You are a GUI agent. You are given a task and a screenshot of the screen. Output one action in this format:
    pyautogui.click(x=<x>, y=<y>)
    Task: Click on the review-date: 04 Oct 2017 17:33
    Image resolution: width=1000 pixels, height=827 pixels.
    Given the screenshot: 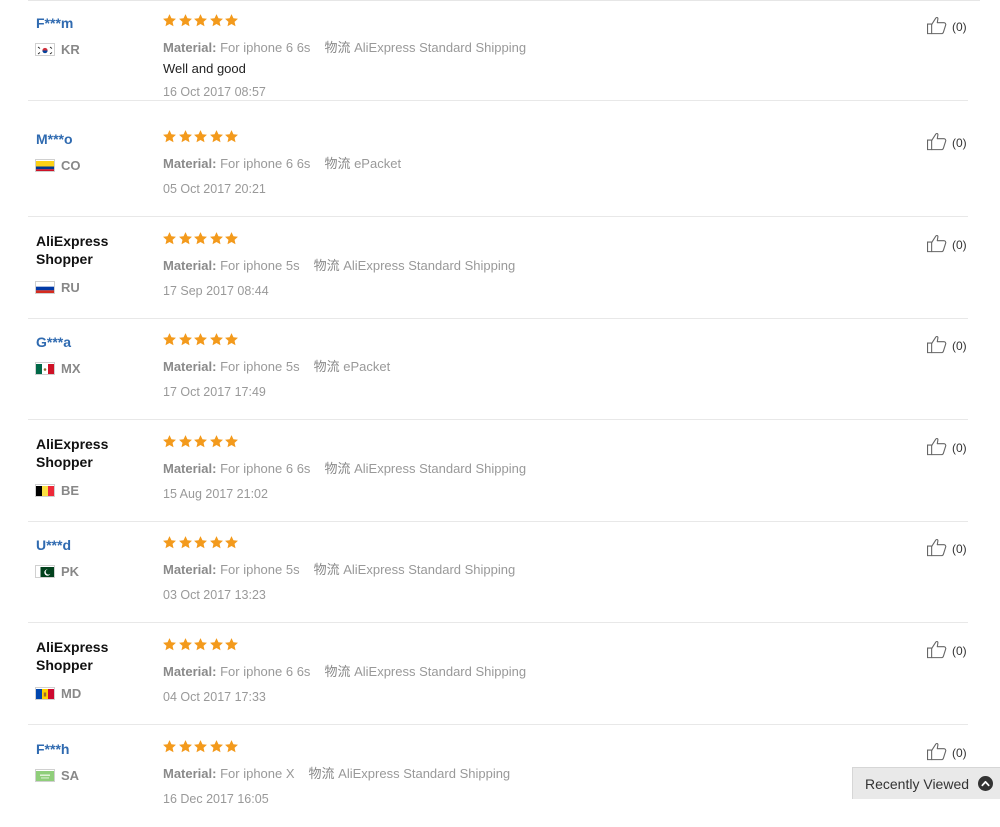 What is the action you would take?
    pyautogui.click(x=214, y=697)
    